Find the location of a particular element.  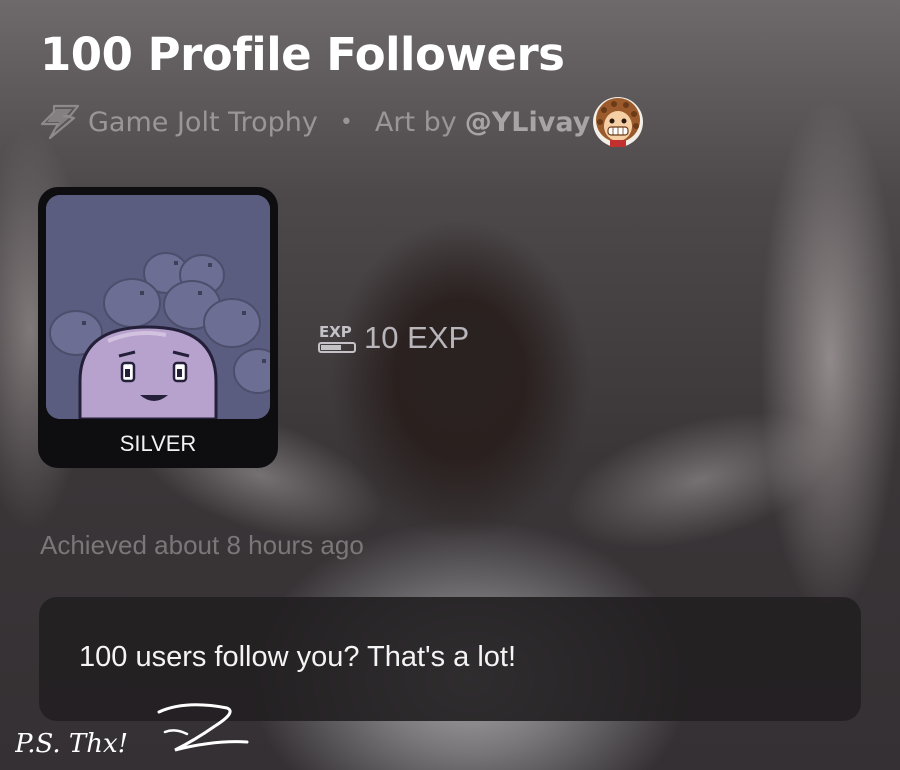

lightning-bolt-icon is located at coordinates (60, 122).